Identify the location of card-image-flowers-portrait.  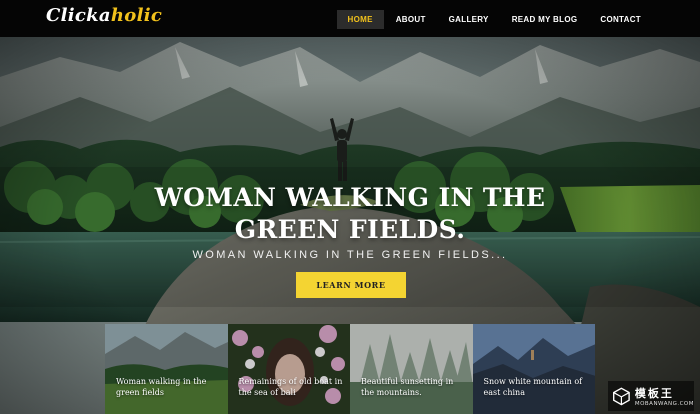
(288, 369).